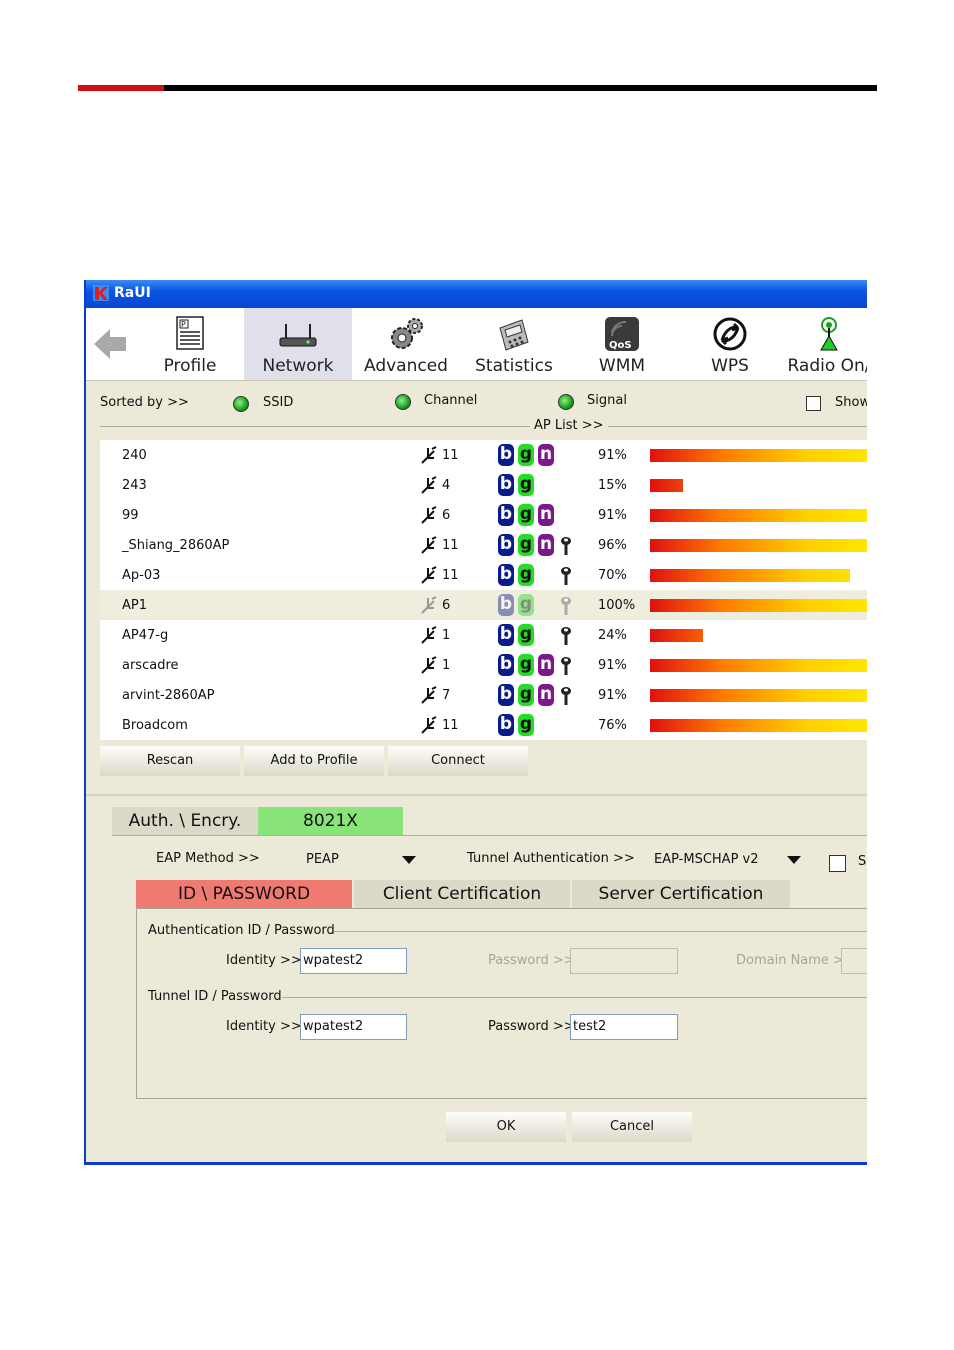 This screenshot has width=954, height=1350. Describe the element at coordinates (101, 293) in the screenshot. I see `app-icon` at that location.